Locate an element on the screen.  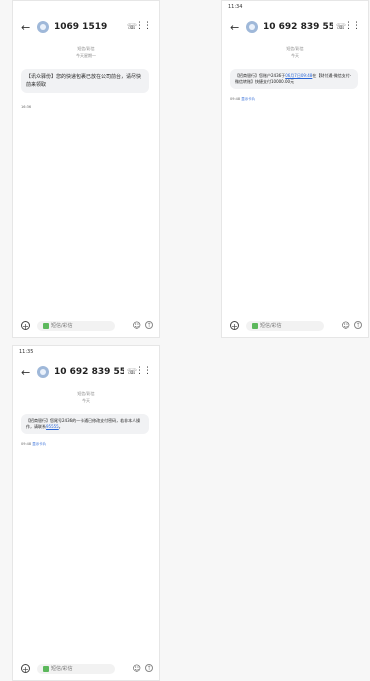
message-date: 今天星期一 is located at coordinates (86, 55).